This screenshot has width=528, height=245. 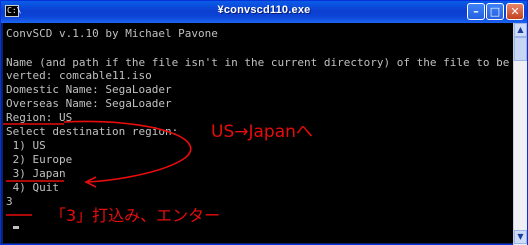 I want to click on console-line-select-region: Select destination region:, so click(x=92, y=131).